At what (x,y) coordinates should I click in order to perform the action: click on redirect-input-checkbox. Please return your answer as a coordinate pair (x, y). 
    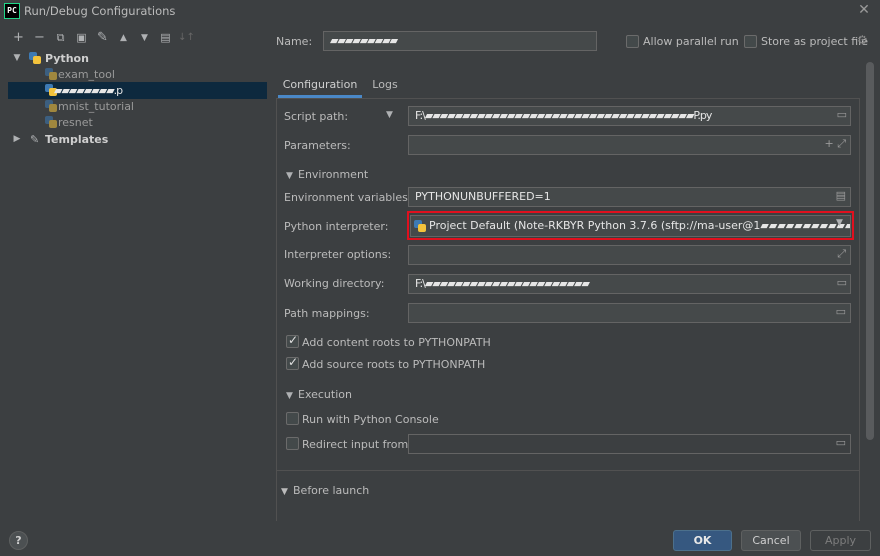
    Looking at the image, I should click on (292, 443).